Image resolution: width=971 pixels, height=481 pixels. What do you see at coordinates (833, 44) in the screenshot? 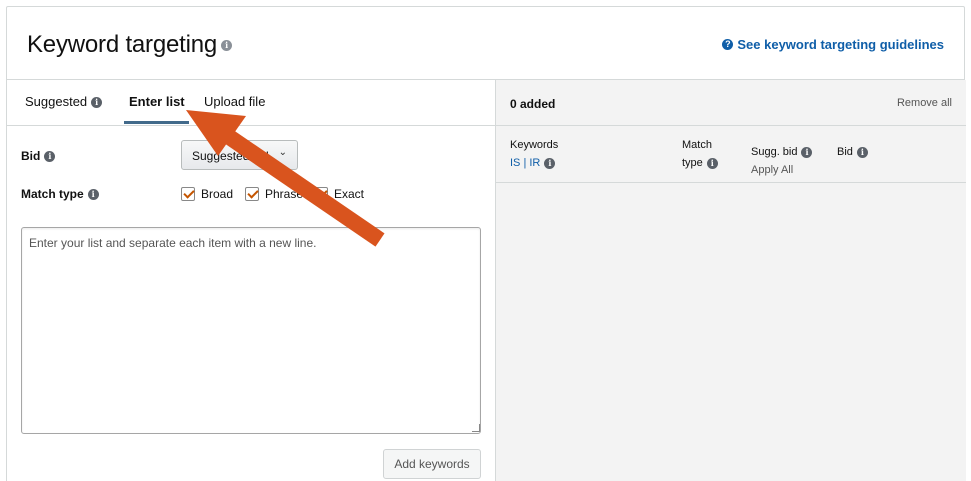
I see `guidelines-link: ? See keyword targeting guidelines` at bounding box center [833, 44].